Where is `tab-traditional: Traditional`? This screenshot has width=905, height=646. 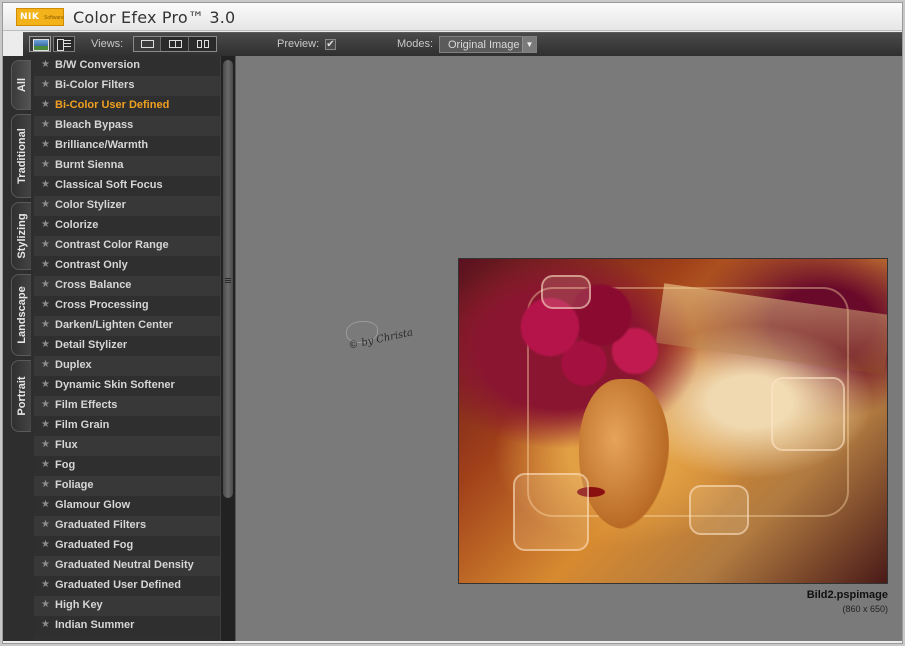
tab-traditional: Traditional is located at coordinates (21, 156).